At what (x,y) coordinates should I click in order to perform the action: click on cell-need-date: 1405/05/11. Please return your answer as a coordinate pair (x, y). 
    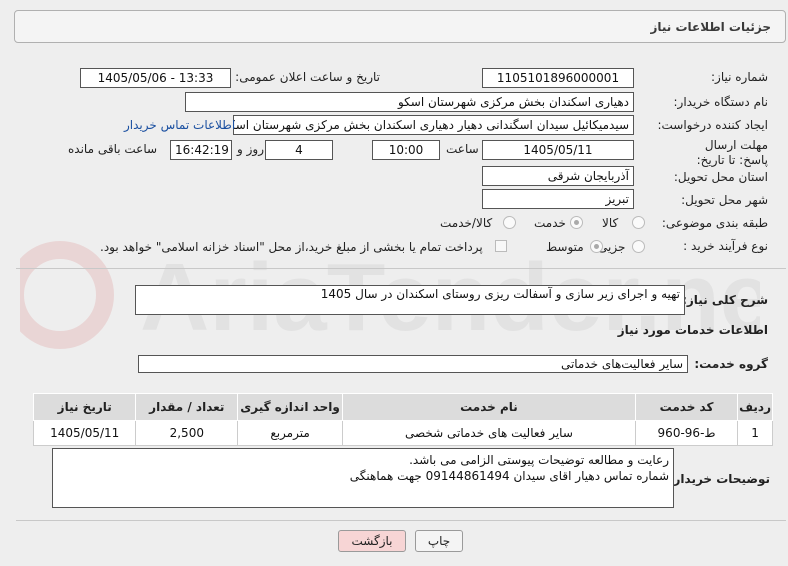
    Looking at the image, I should click on (84, 433).